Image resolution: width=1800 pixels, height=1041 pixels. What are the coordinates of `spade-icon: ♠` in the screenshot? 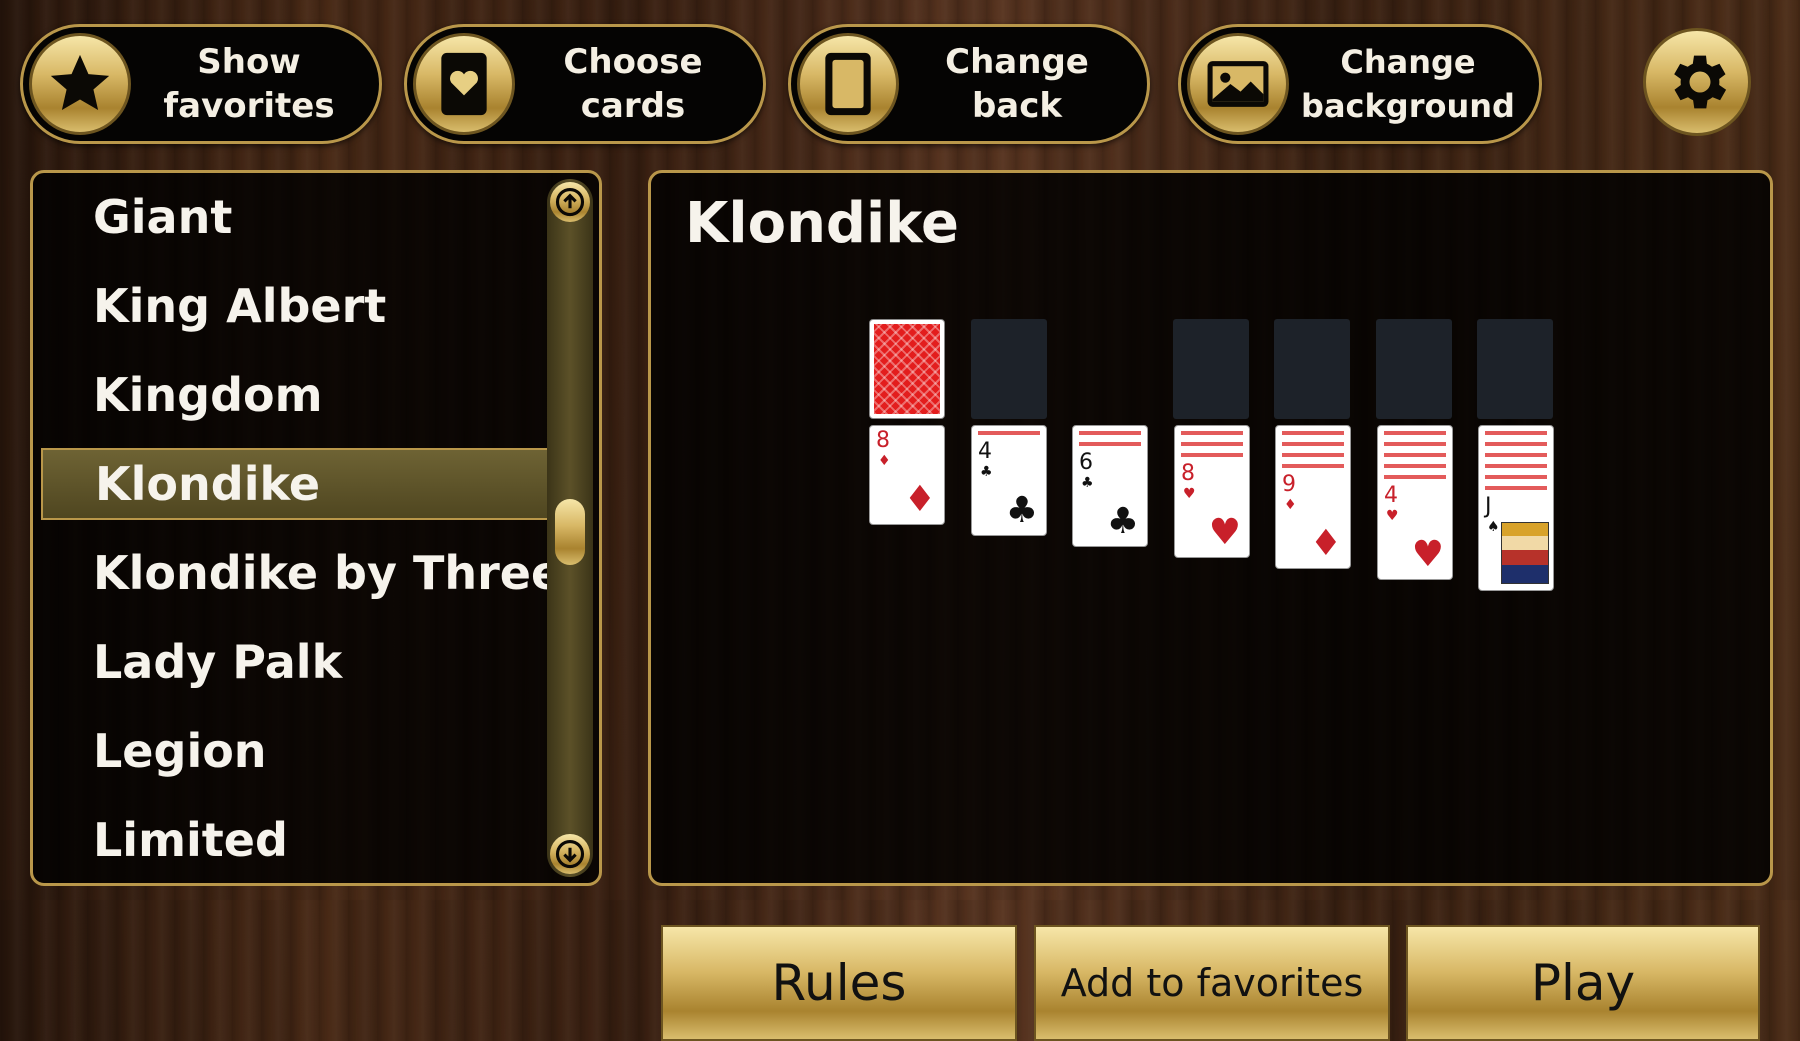 It's located at (1493, 527).